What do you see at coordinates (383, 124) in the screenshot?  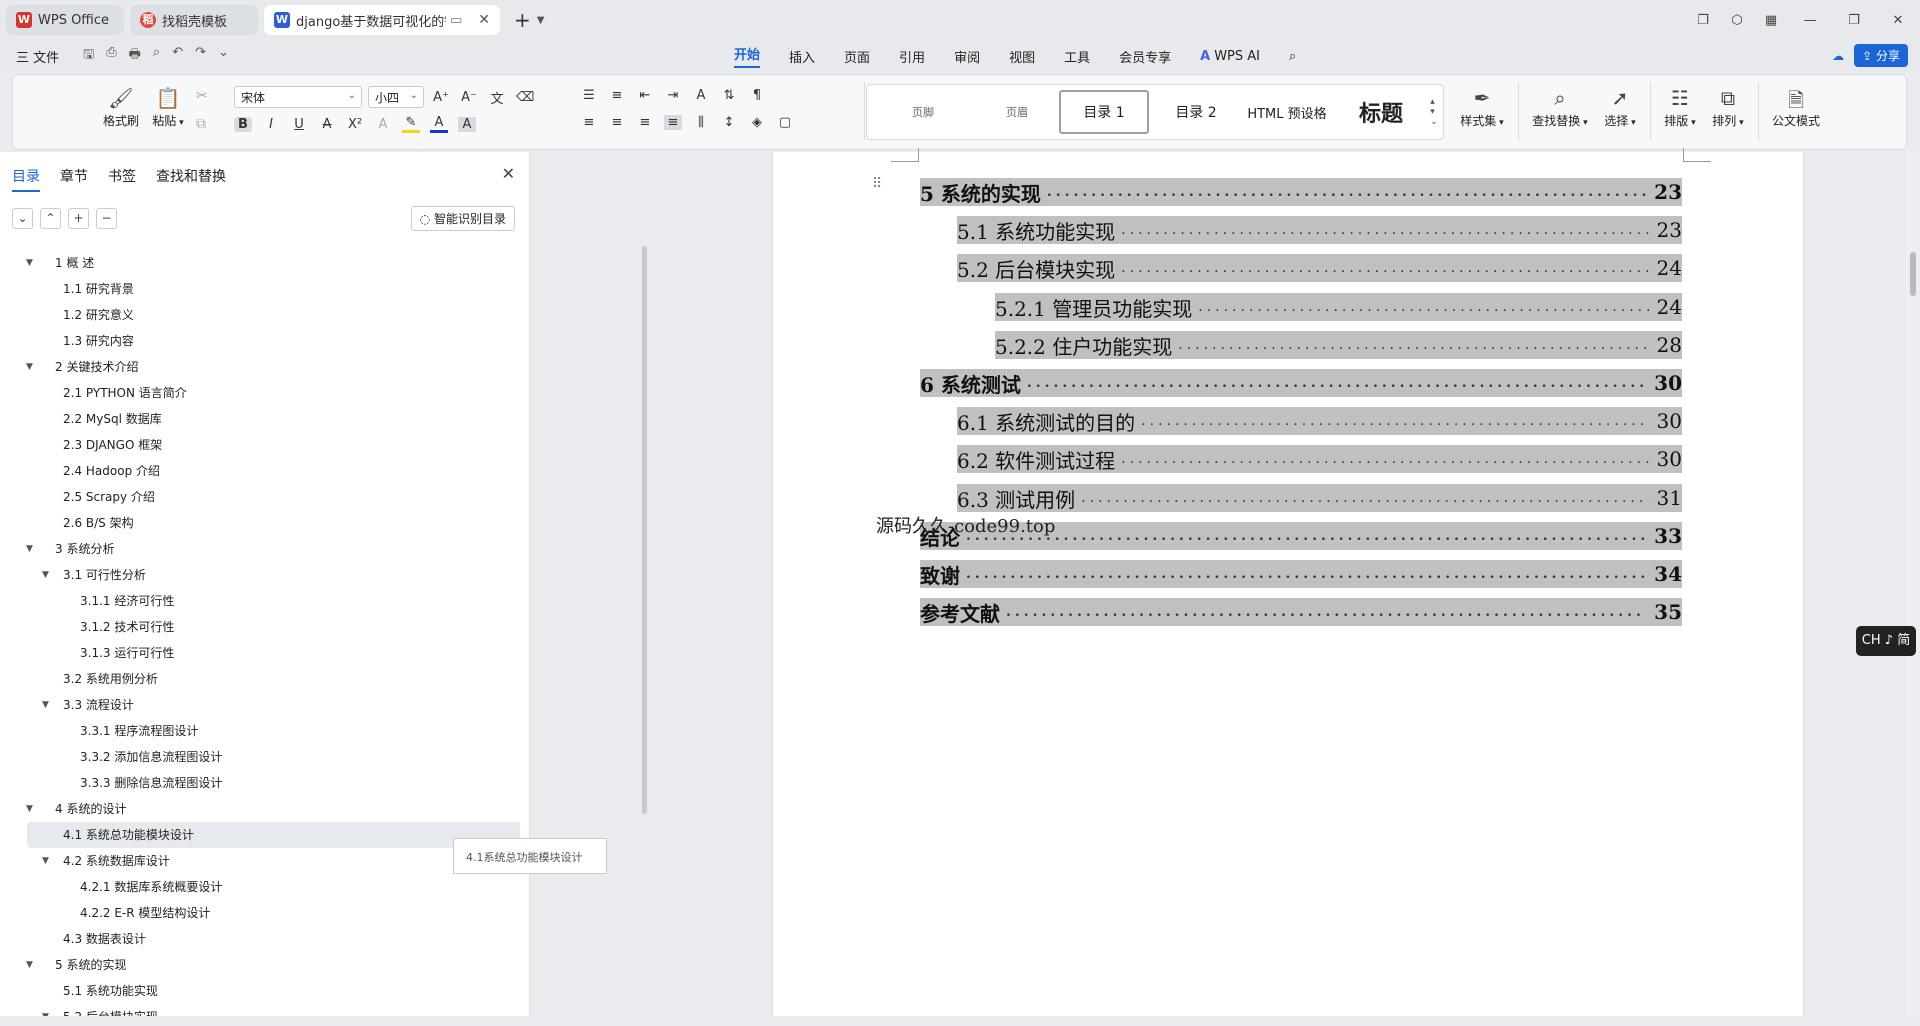 I see `text-effect-icon: A` at bounding box center [383, 124].